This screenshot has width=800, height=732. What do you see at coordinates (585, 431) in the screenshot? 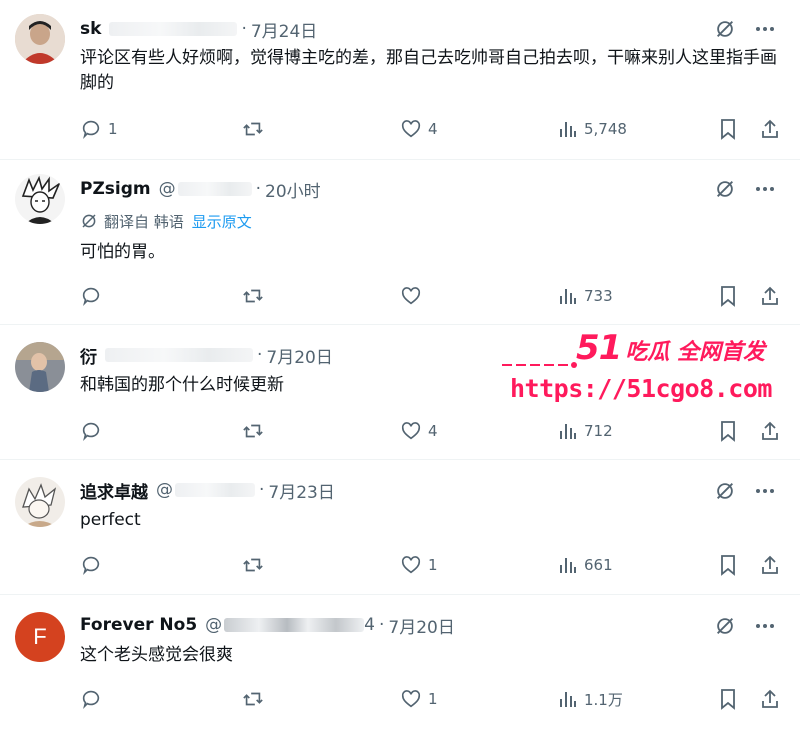
I see `views-button: 712` at bounding box center [585, 431].